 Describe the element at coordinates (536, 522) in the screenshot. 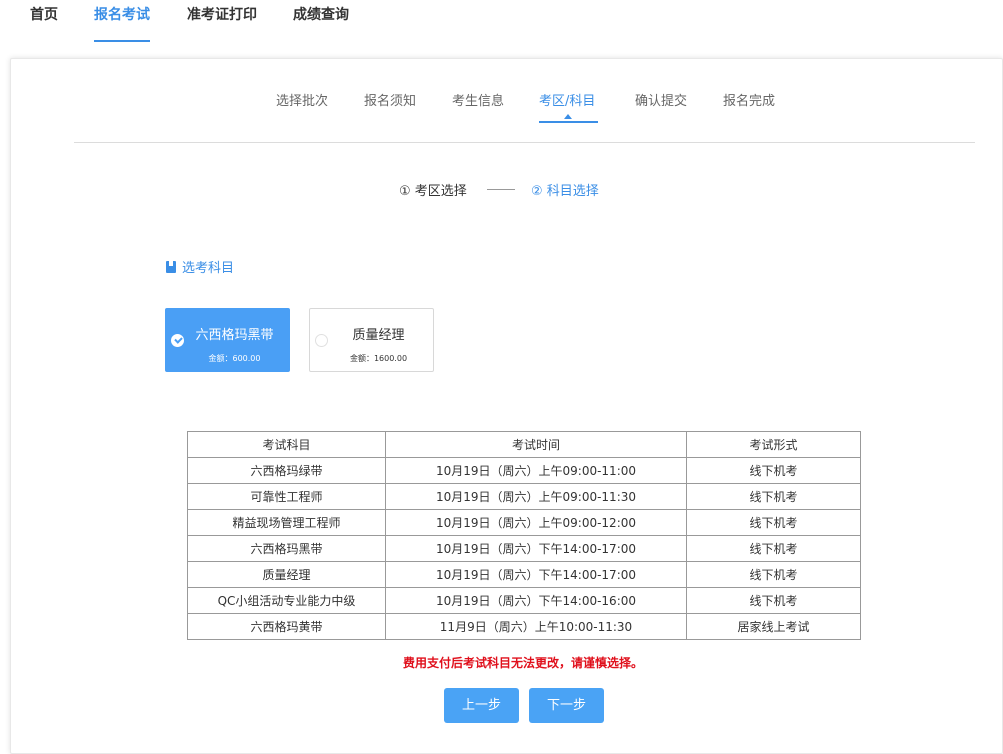

I see `cell-time: 10月19日（周六）上午09:00-12:00` at that location.